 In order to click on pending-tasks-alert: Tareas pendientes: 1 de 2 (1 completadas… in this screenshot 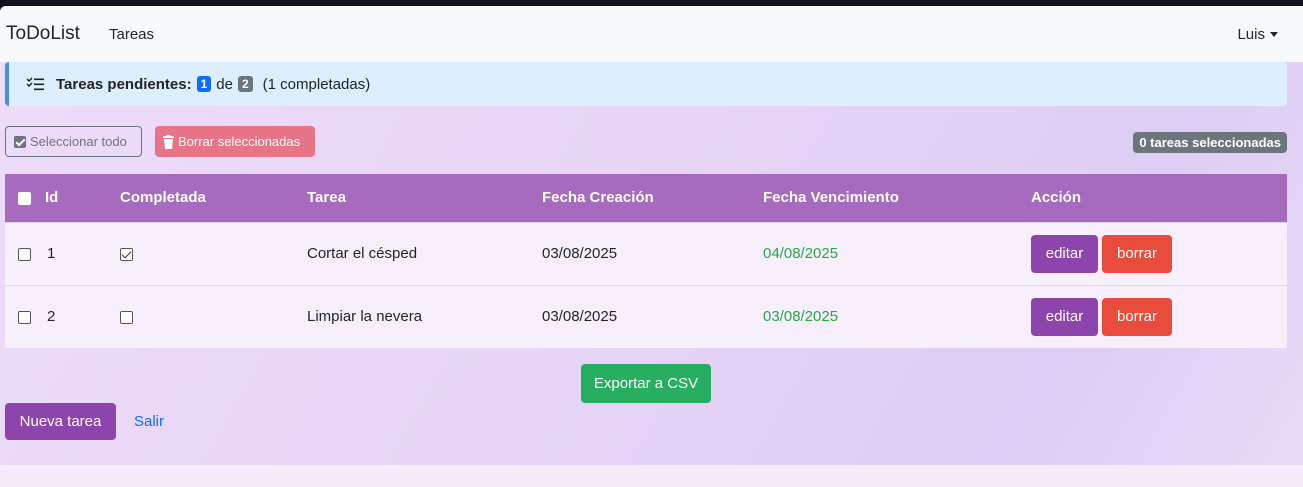, I will do `click(646, 84)`.